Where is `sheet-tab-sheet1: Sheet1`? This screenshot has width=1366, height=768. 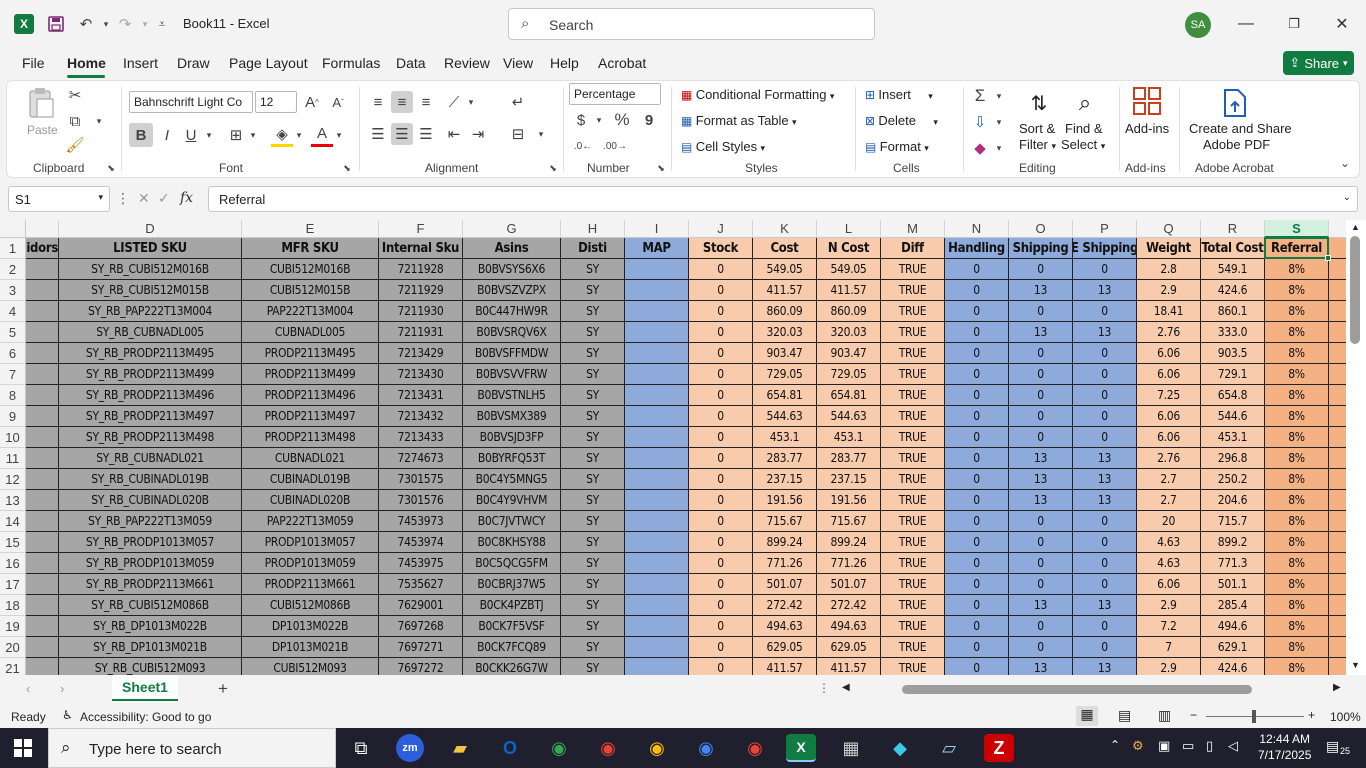
sheet-tab-sheet1: Sheet1 is located at coordinates (145, 688).